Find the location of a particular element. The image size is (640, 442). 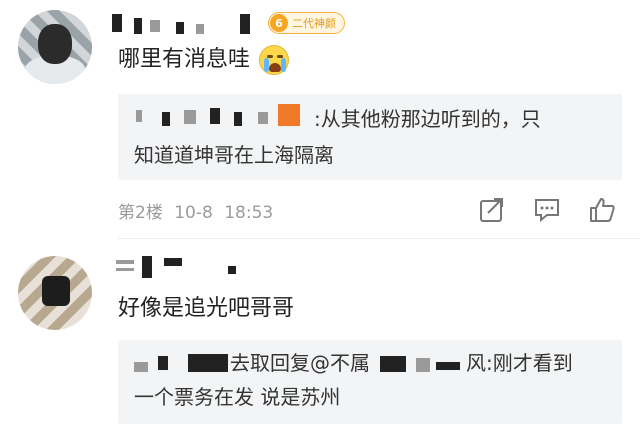

comment-text: 好像是追光吧哥哥 is located at coordinates (206, 308).